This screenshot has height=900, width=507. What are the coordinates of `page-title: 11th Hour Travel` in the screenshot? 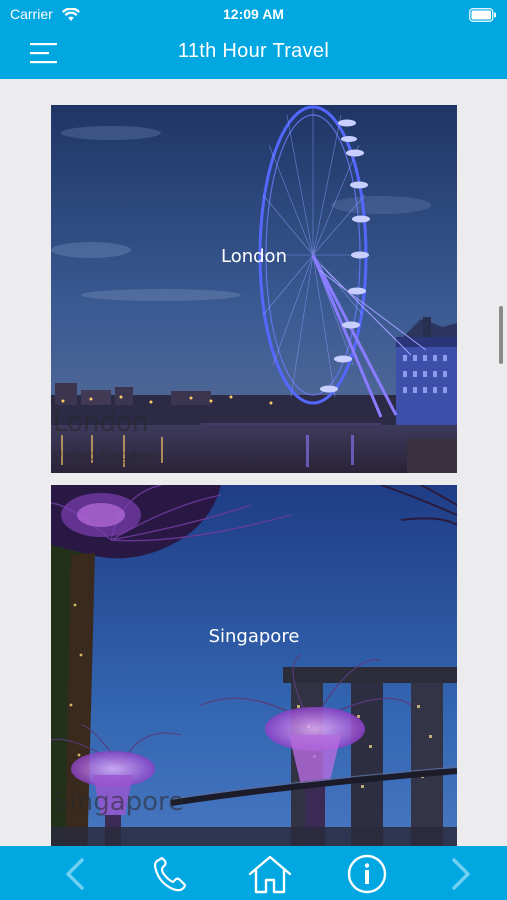 It's located at (253, 51).